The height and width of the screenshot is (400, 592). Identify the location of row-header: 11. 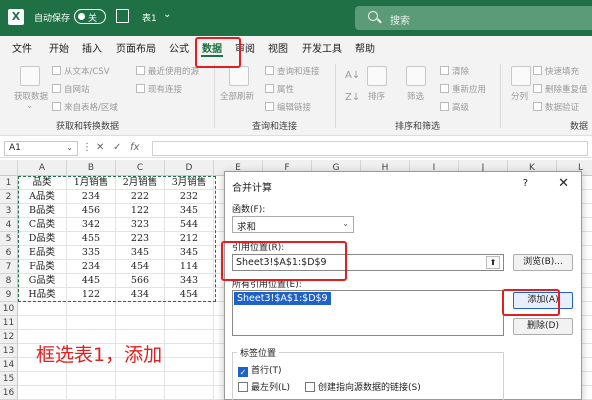
(9, 323).